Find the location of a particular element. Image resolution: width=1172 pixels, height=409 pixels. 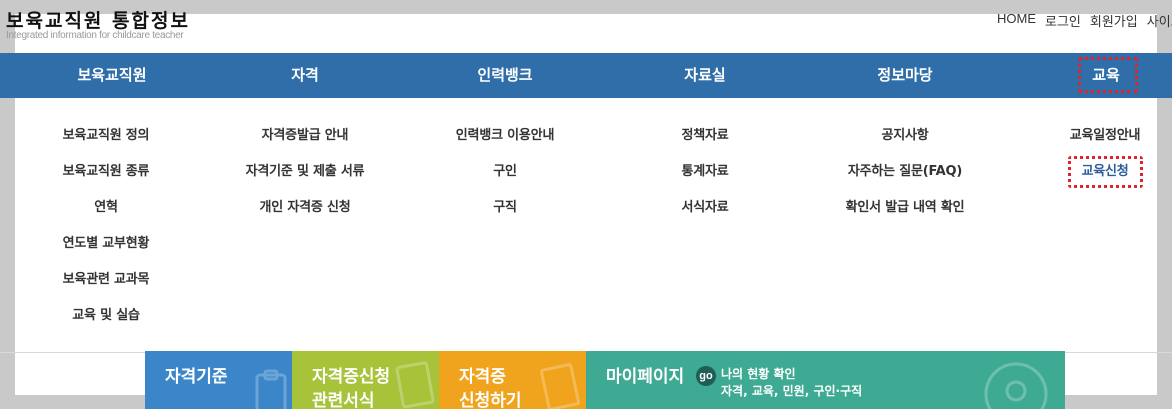

submenu-item: 정책자료 is located at coordinates (704, 144).